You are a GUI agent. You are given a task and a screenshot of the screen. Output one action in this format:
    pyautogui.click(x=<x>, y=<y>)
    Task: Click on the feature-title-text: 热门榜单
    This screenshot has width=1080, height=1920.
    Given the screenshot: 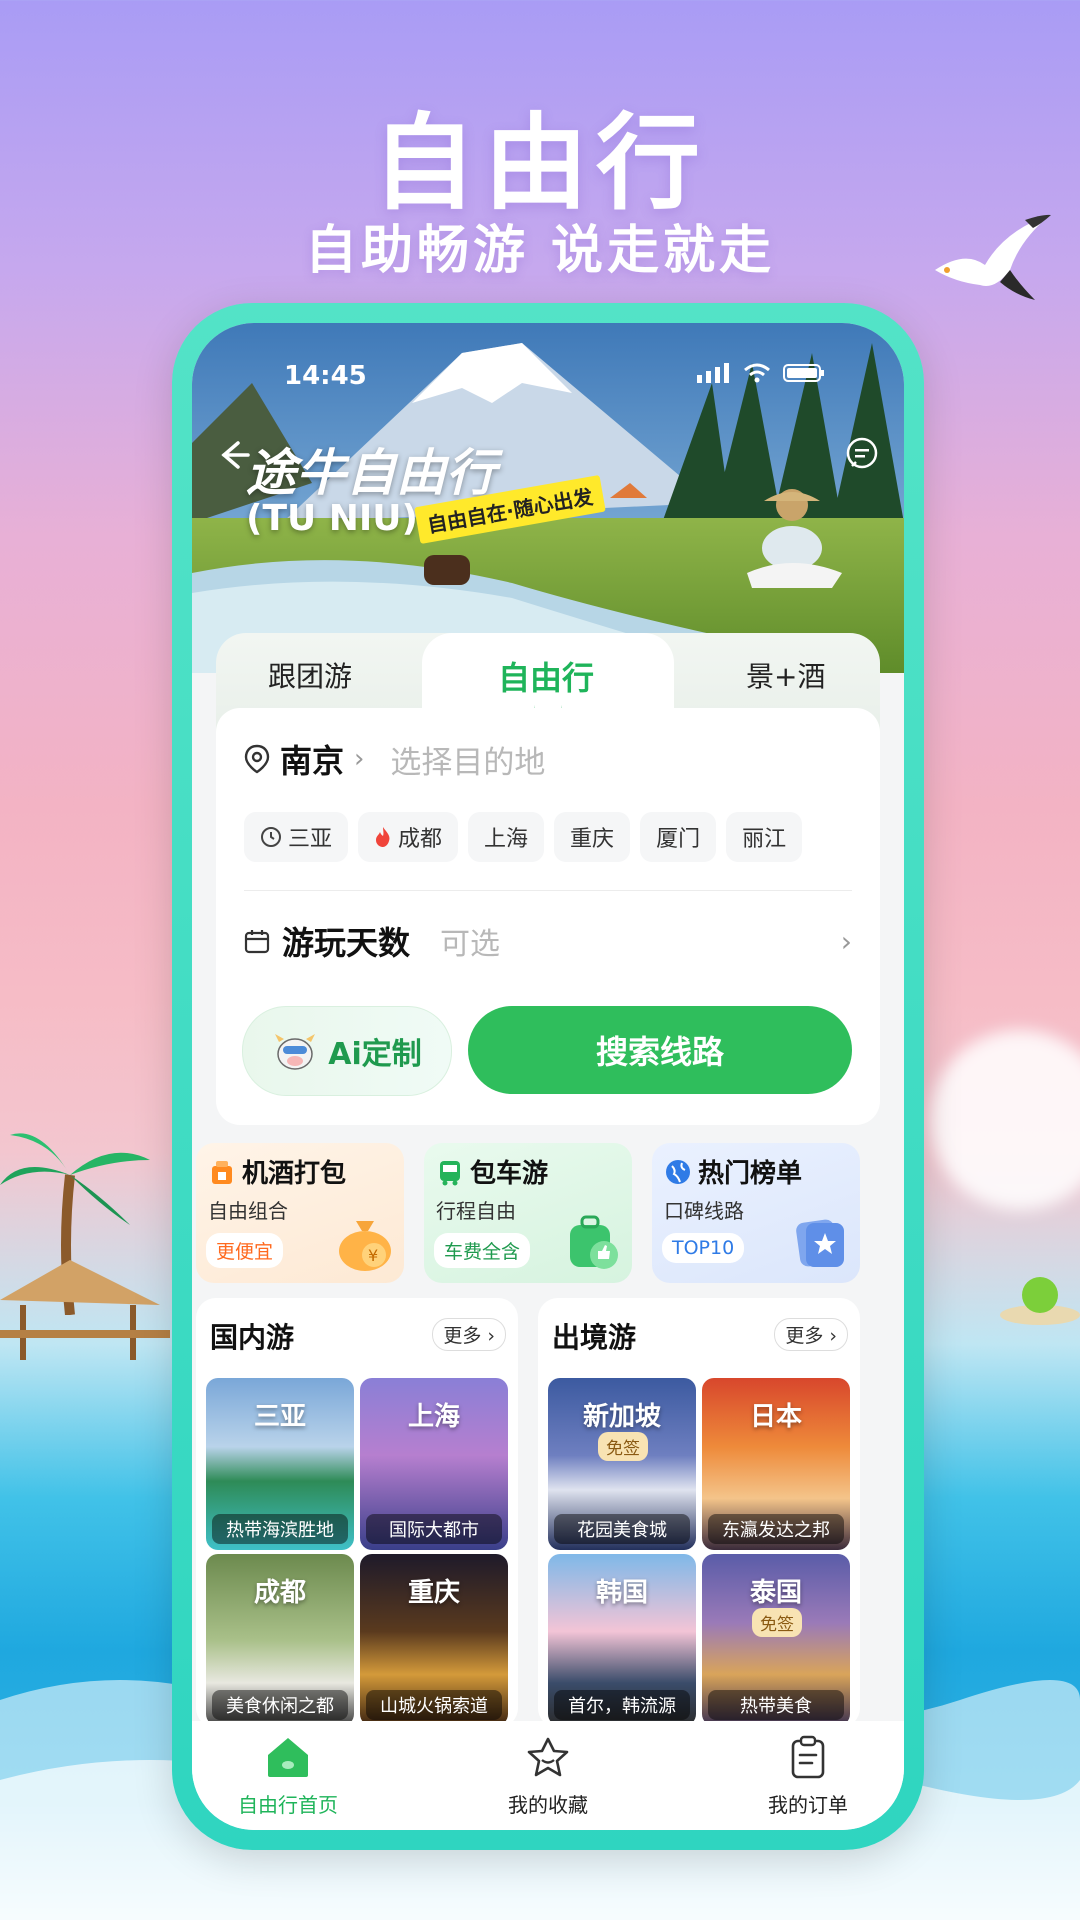 What is the action you would take?
    pyautogui.click(x=750, y=1174)
    